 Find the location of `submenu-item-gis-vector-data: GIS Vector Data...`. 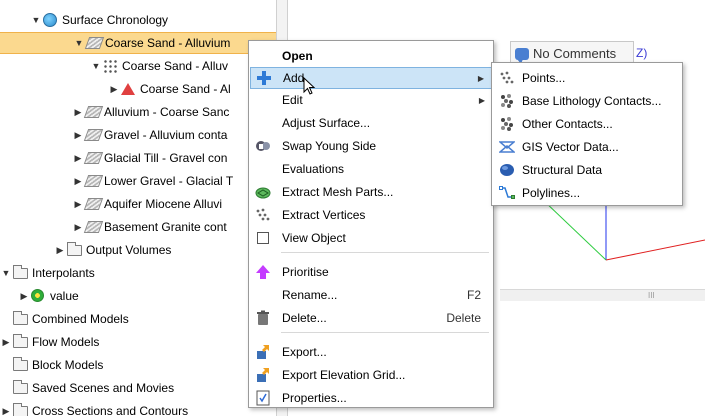

submenu-item-gis-vector-data: GIS Vector Data... is located at coordinates (587, 147).